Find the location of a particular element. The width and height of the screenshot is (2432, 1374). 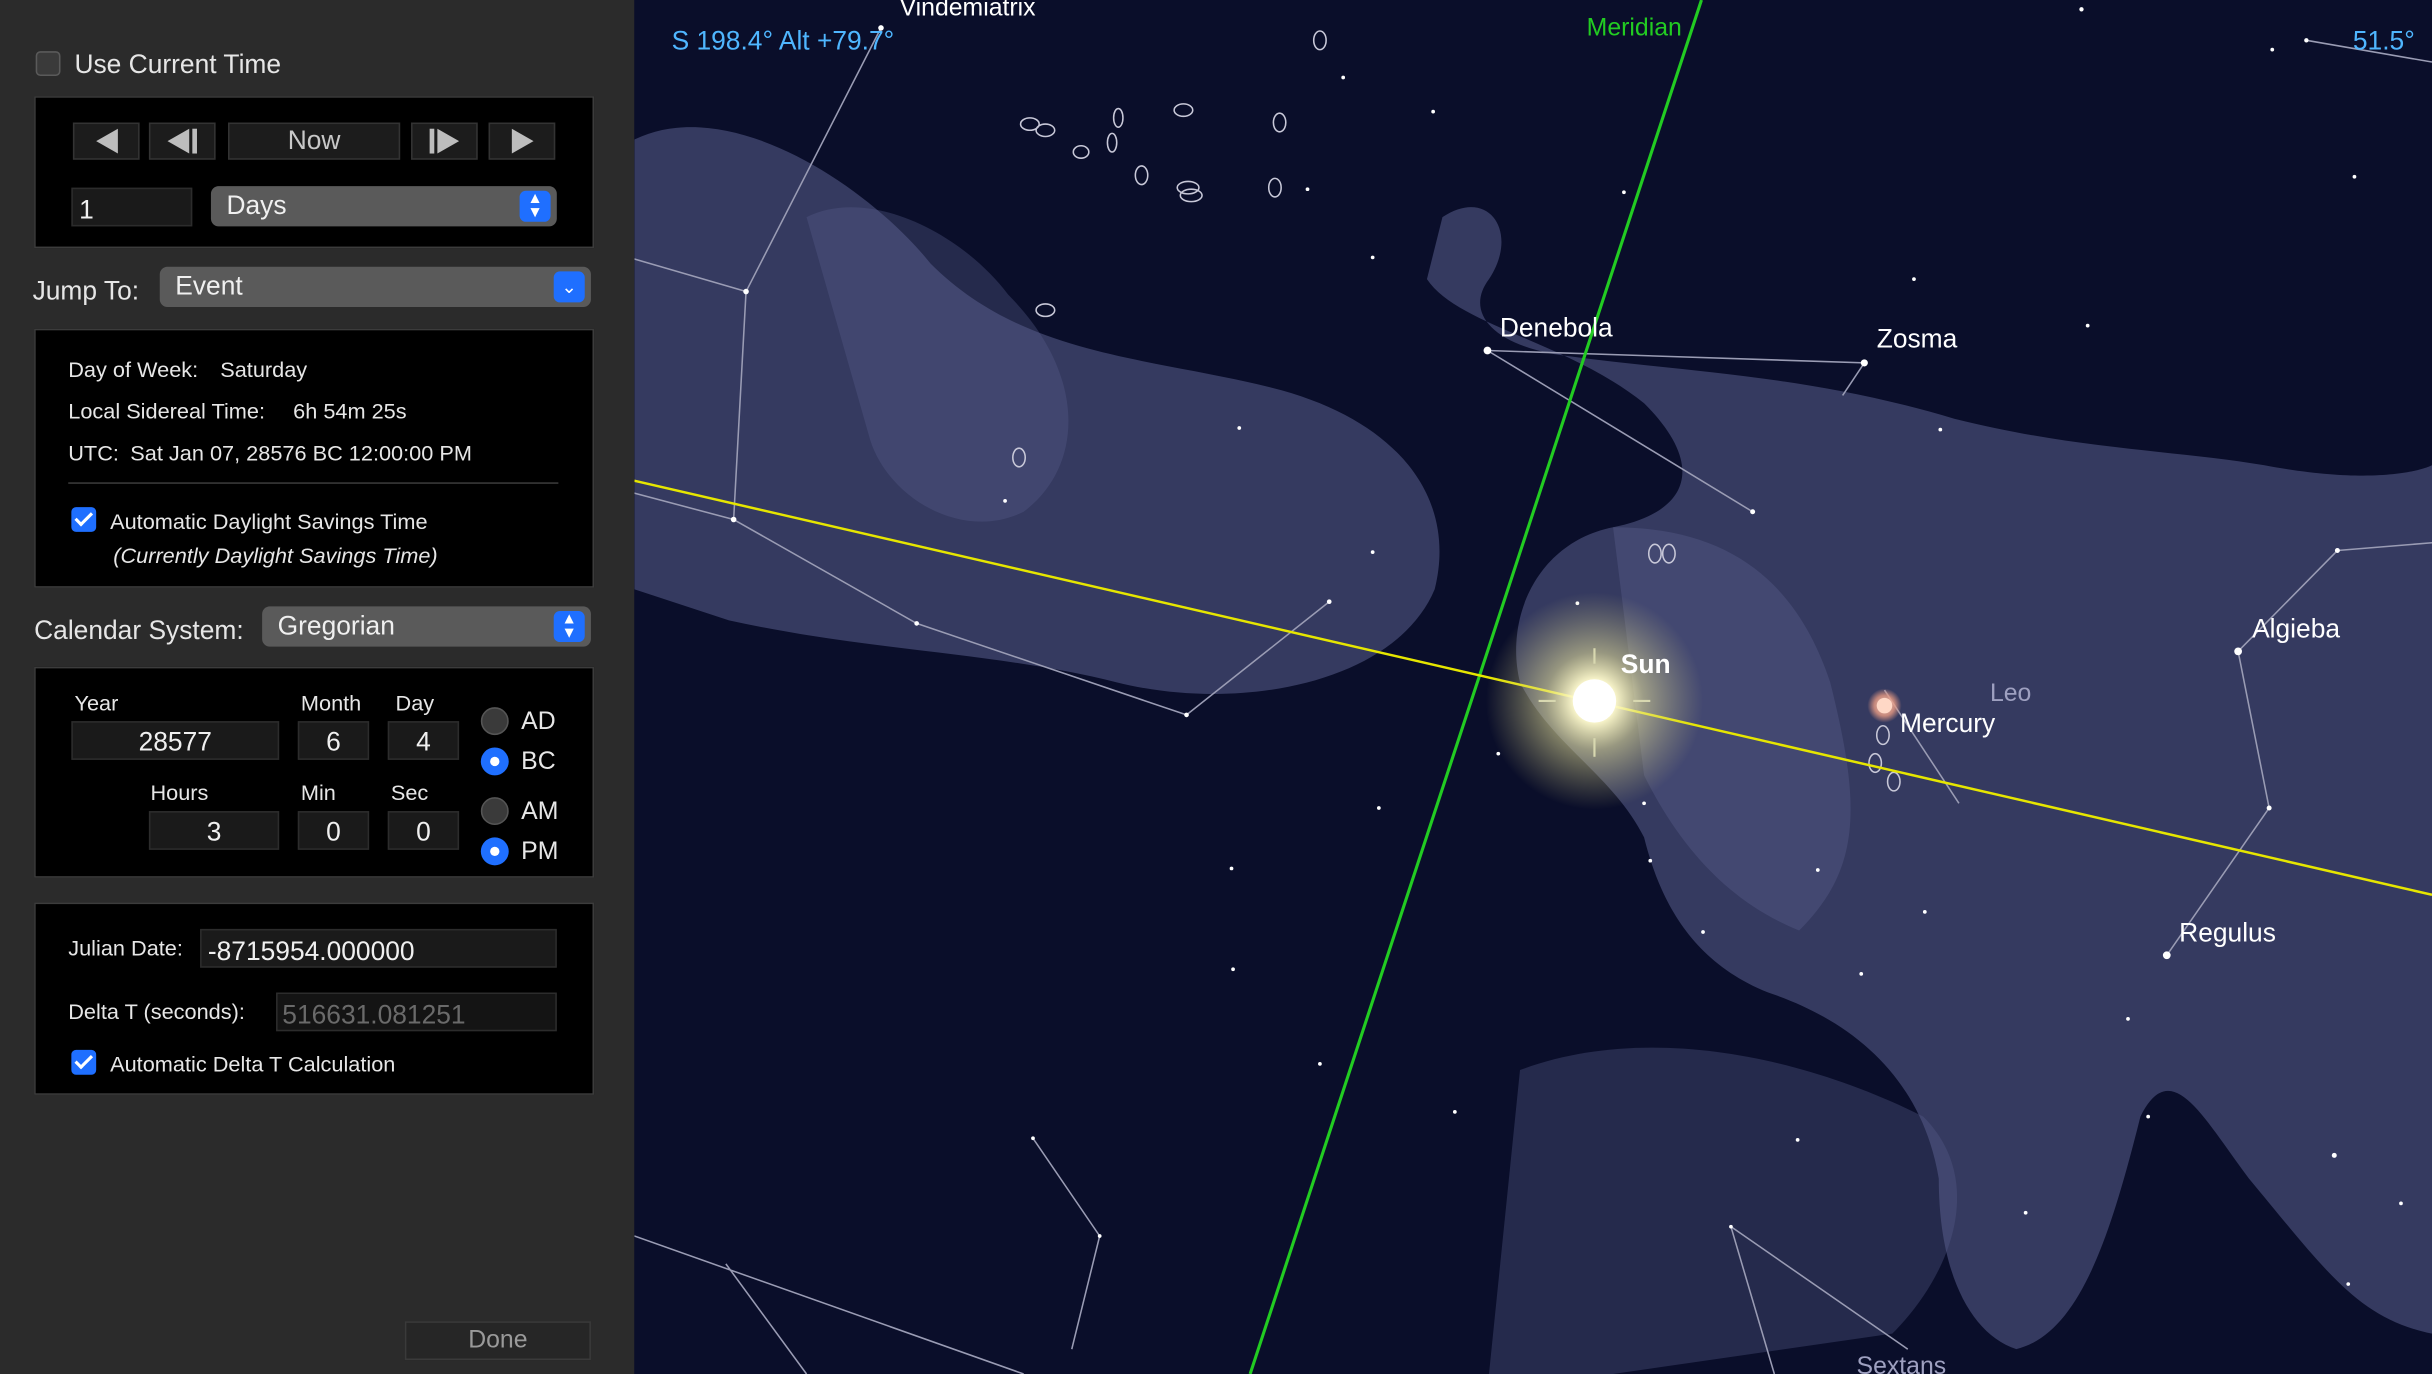

pm-label: PM is located at coordinates (540, 852).